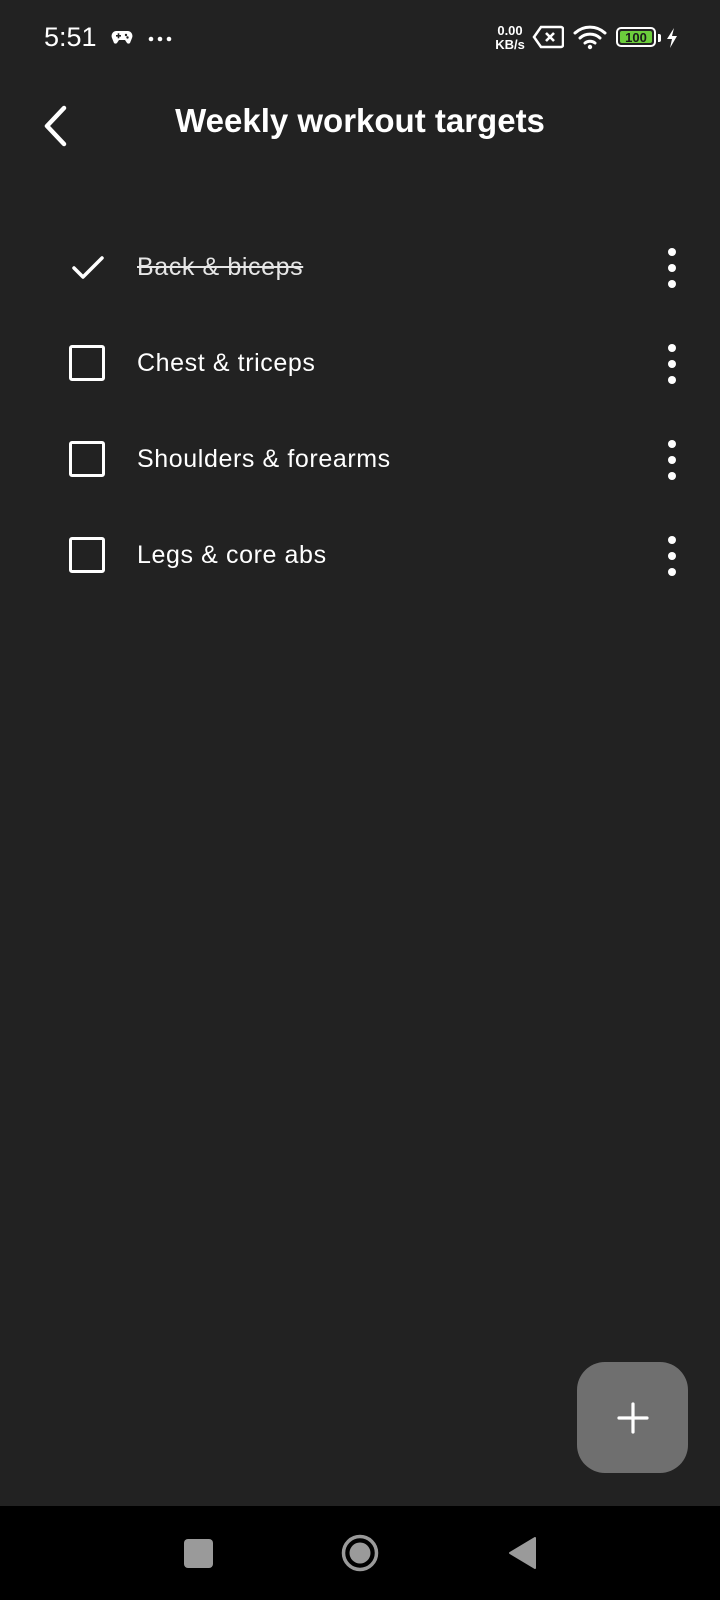 The height and width of the screenshot is (1600, 720). What do you see at coordinates (522, 1553) in the screenshot?
I see `back-triangle-icon` at bounding box center [522, 1553].